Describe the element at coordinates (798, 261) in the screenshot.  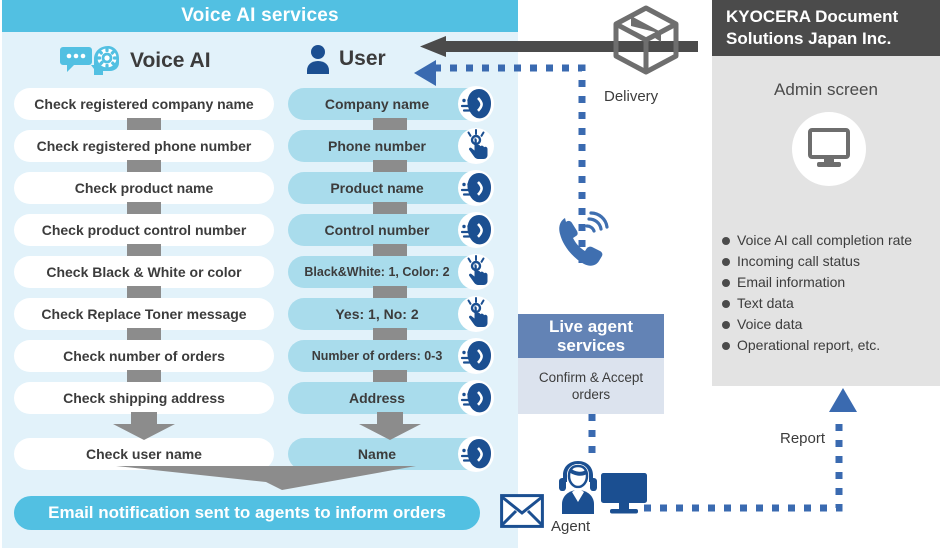
I see `list-item-label: Incoming call status` at that location.